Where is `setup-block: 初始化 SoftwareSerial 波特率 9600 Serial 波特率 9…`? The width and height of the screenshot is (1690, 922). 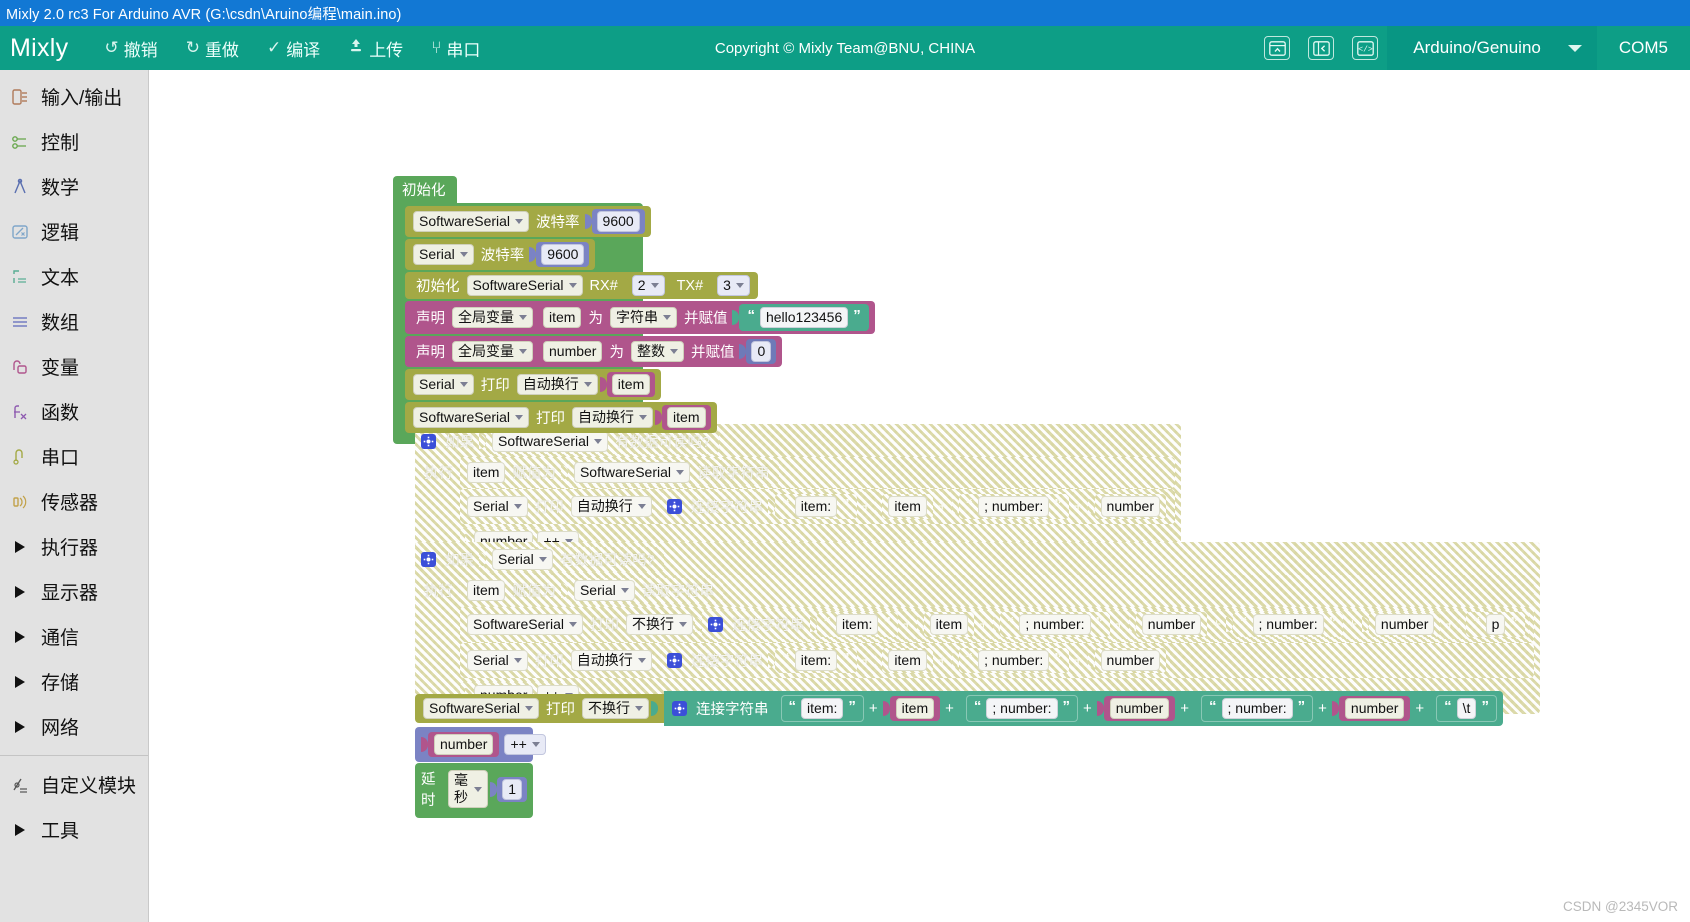
setup-block: 初始化 SoftwareSerial 波特率 9600 Serial 波特率 9… is located at coordinates (634, 310).